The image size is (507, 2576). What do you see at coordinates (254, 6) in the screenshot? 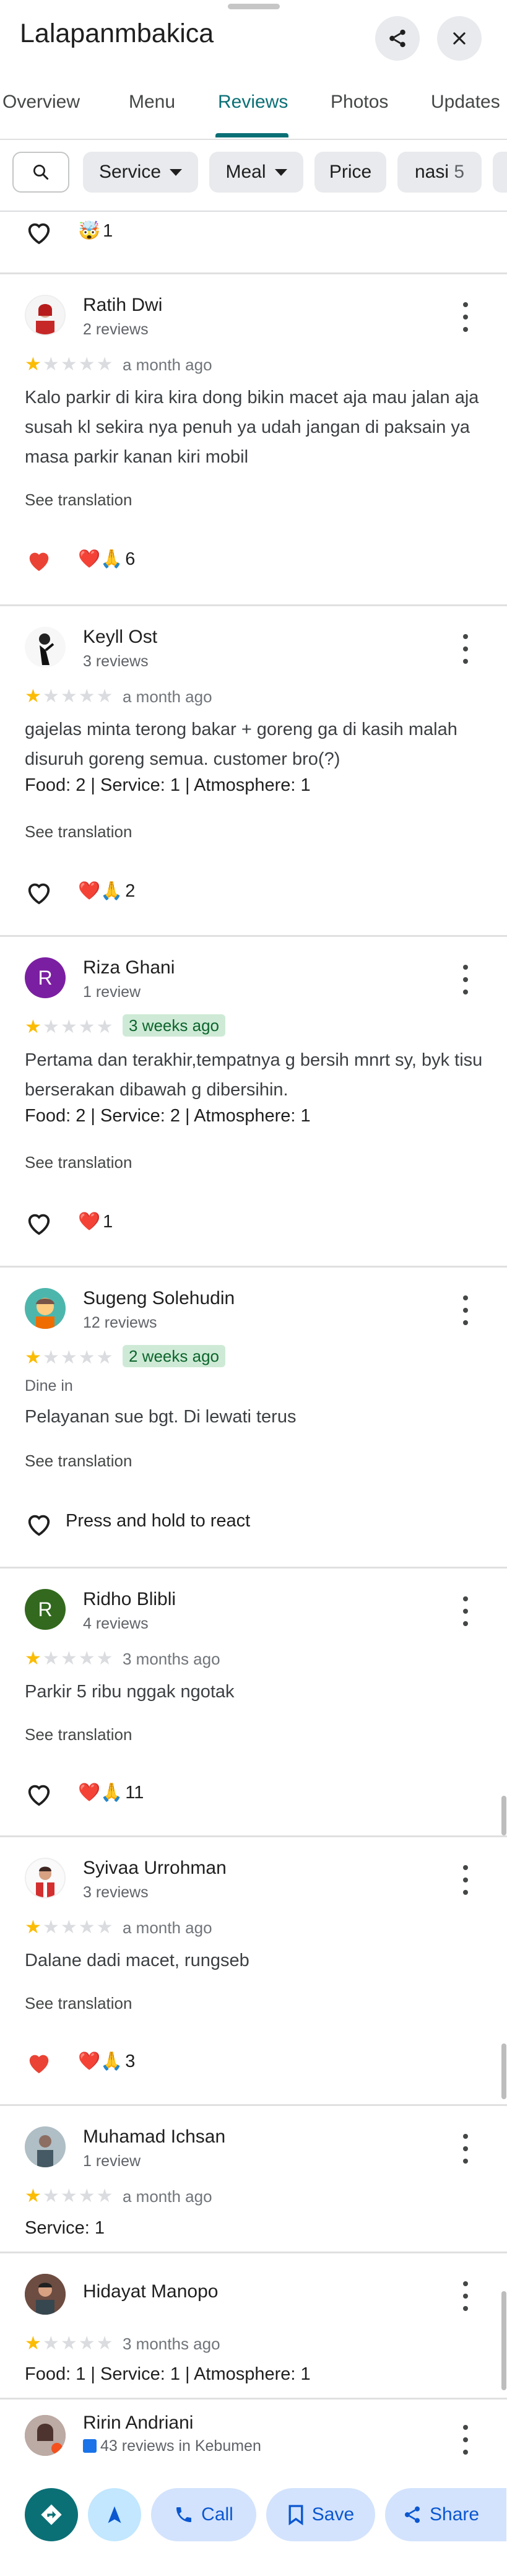
I see `drag-handle` at bounding box center [254, 6].